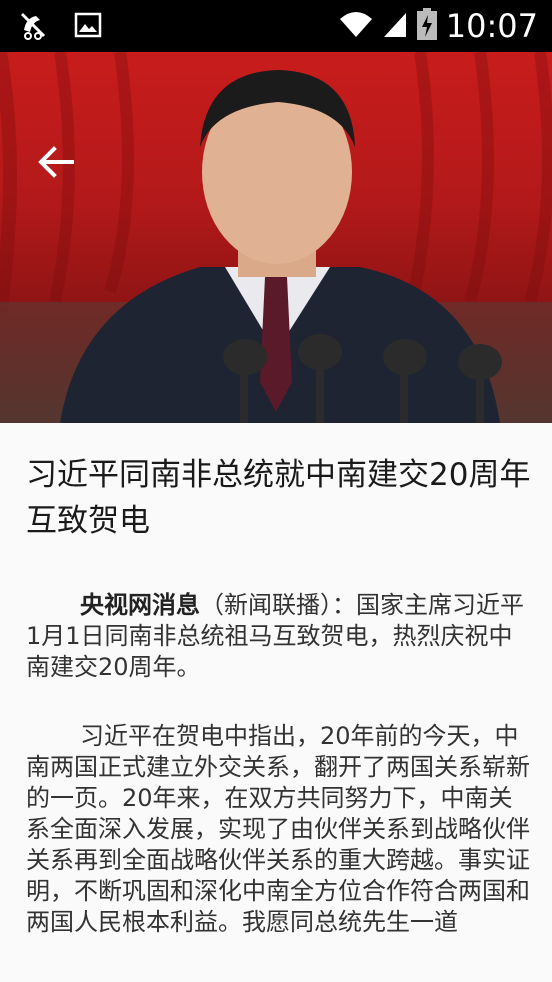  I want to click on notification-muted-icon, so click(35, 27).